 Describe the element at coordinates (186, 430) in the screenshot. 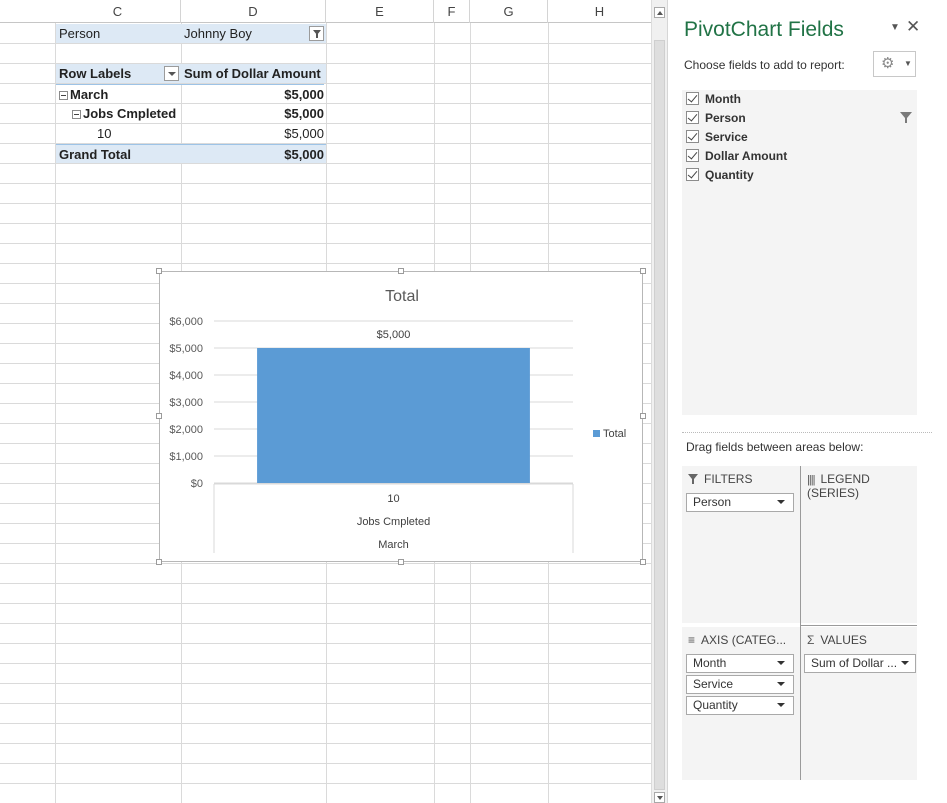

I see `y-tick-label: $2,000` at that location.